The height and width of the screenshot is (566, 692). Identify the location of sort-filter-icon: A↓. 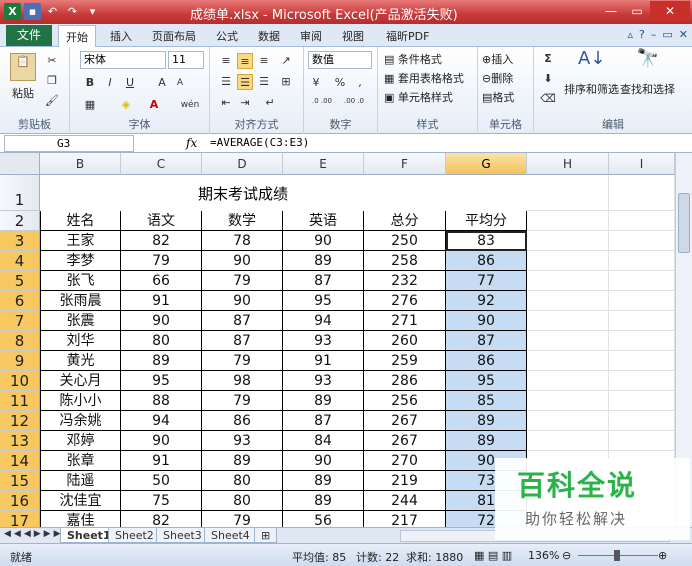
(591, 63).